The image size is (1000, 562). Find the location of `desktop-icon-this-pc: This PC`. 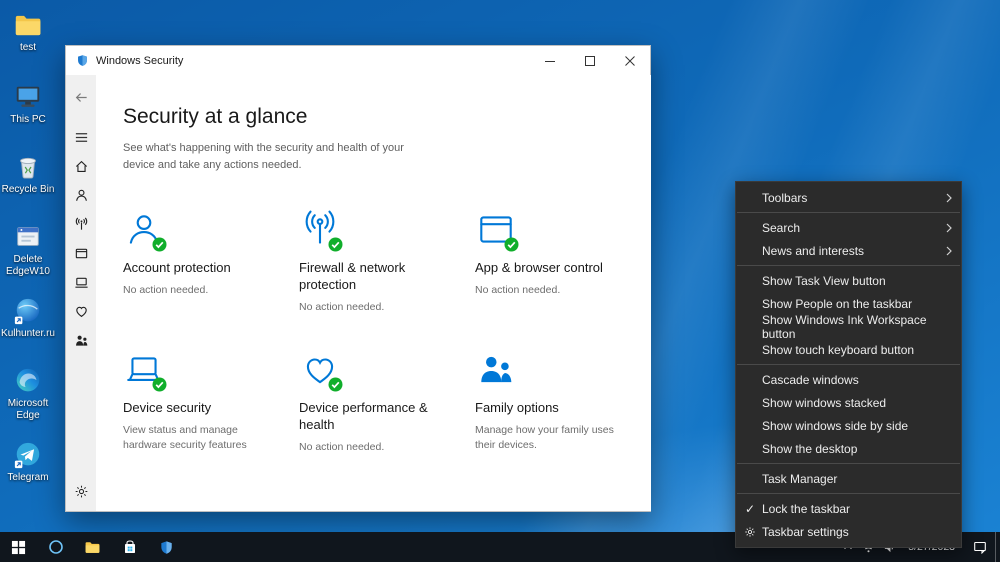

desktop-icon-this-pc: This PC is located at coordinates (28, 104).